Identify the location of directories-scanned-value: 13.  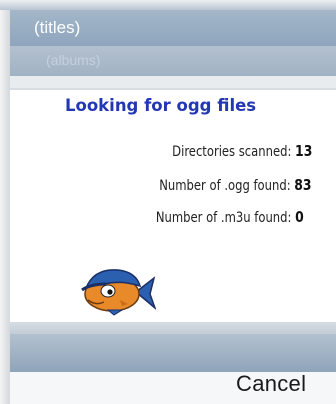
(303, 151).